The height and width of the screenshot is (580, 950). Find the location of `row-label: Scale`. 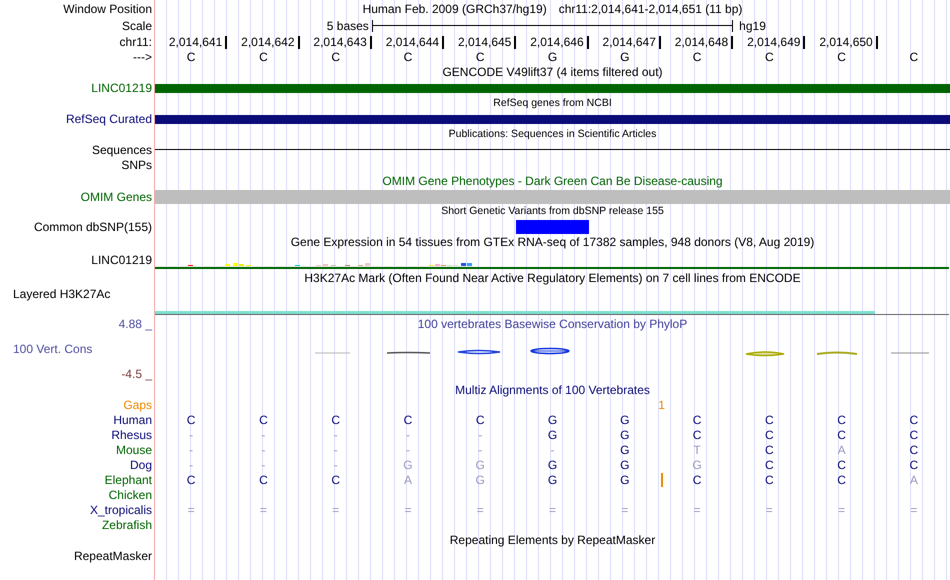

row-label: Scale is located at coordinates (137, 25).